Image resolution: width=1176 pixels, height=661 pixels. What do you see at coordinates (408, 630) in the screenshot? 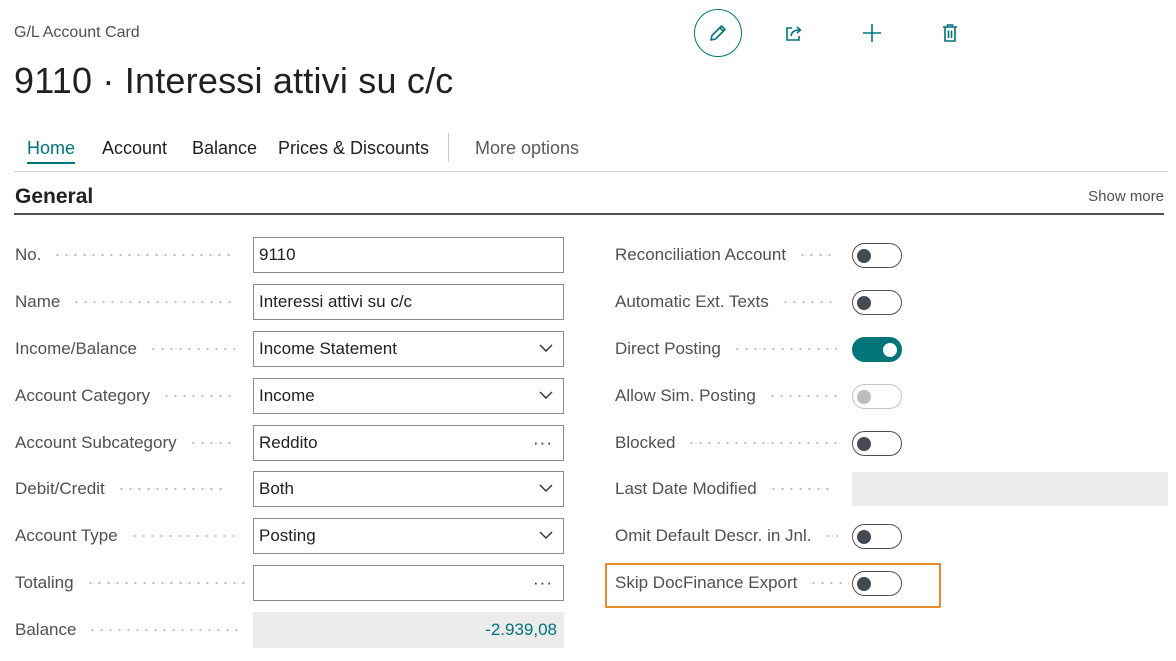
I see `balance-value: -2.939,08` at bounding box center [408, 630].